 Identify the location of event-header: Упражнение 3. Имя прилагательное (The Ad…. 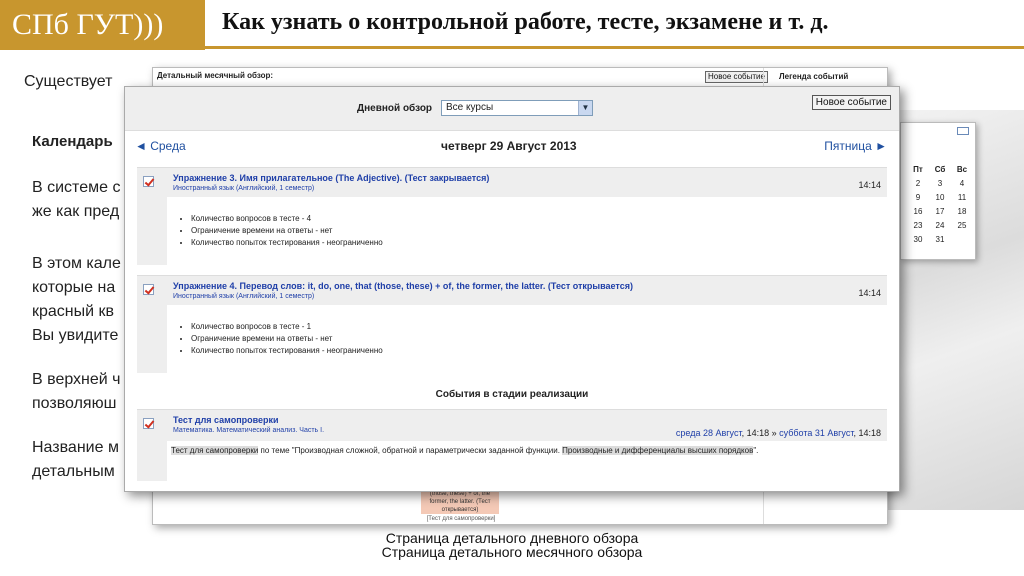
(512, 182).